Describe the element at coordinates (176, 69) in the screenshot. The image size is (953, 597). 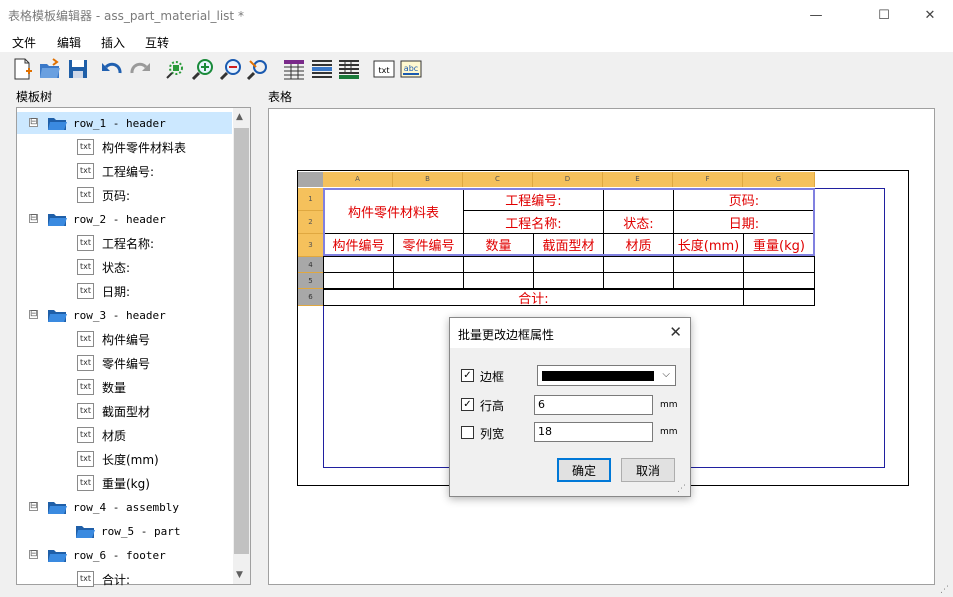
I see `zoom-fit-icon` at that location.